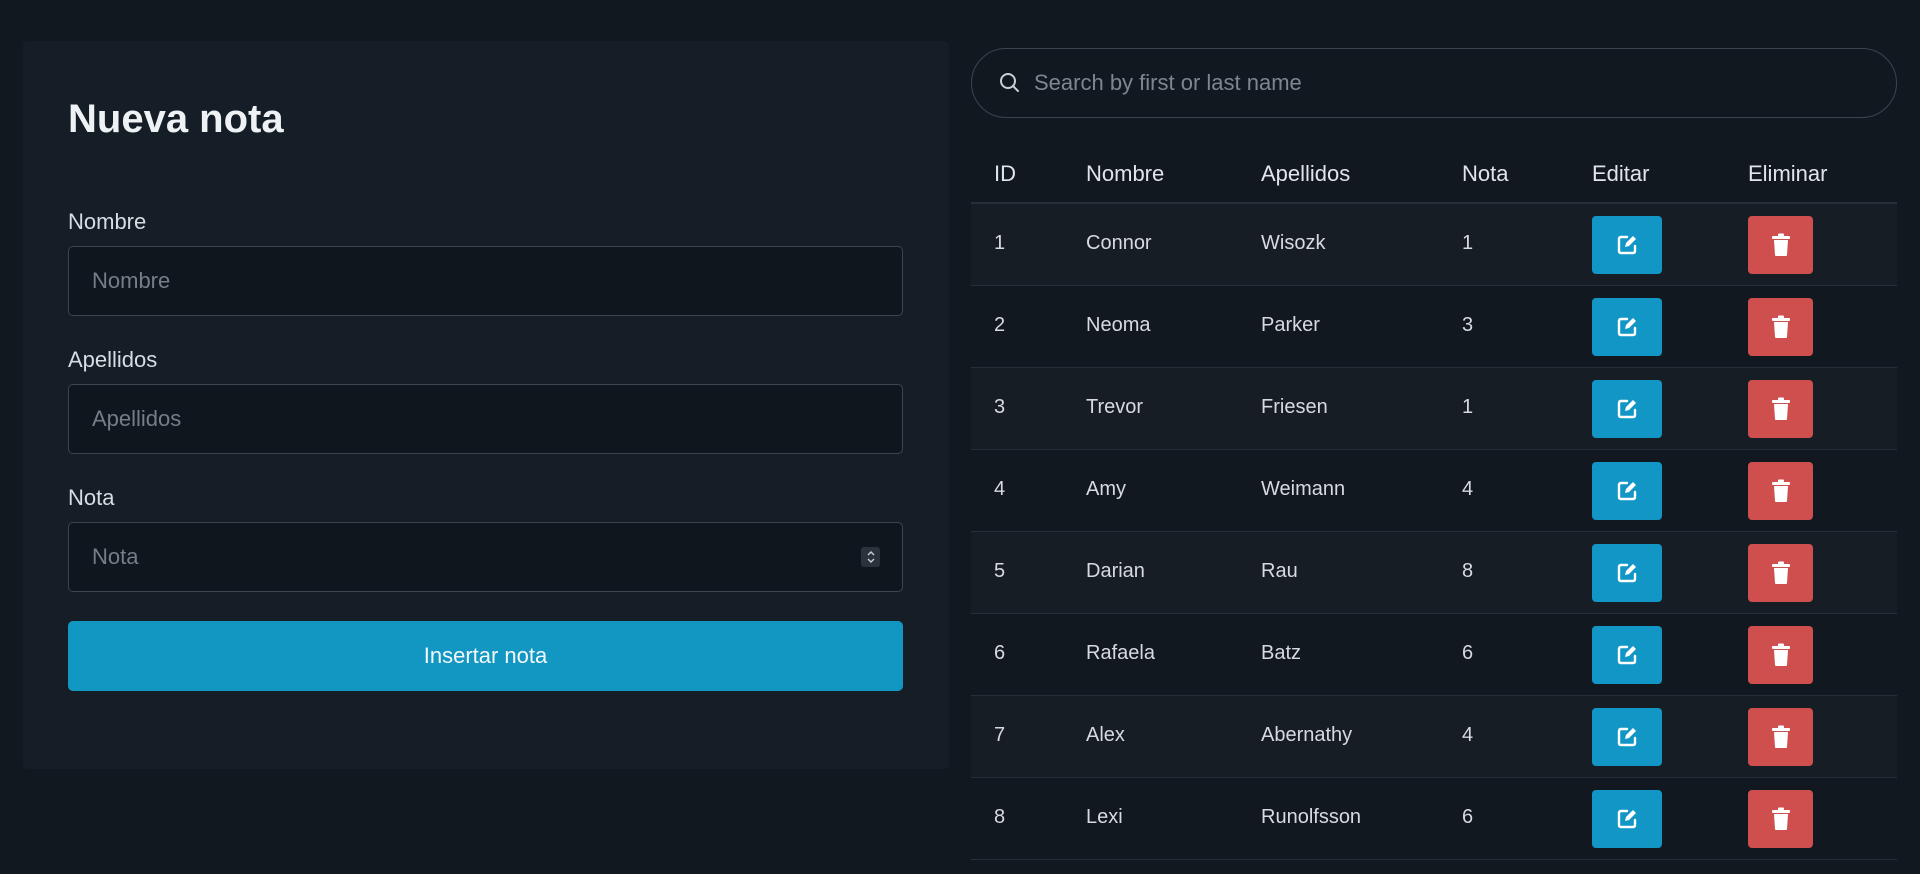 The width and height of the screenshot is (1920, 874). What do you see at coordinates (1434, 737) in the screenshot?
I see `table-row: 7 Alex Abernathy 4` at bounding box center [1434, 737].